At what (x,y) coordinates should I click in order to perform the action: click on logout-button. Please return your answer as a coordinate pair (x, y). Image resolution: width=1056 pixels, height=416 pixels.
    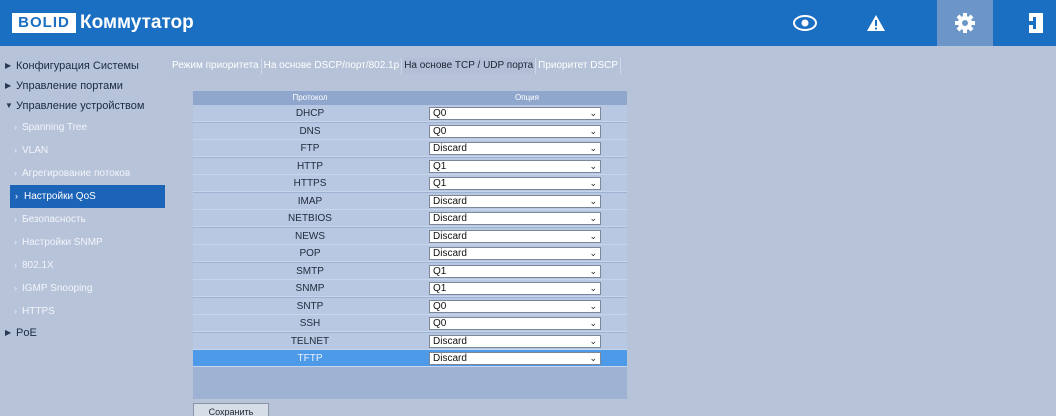
    Looking at the image, I should click on (1039, 23).